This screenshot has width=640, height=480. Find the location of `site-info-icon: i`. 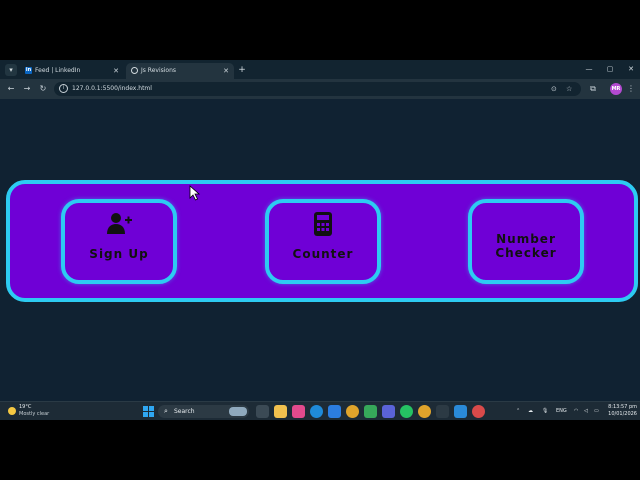

site-info-icon: i is located at coordinates (63, 88).